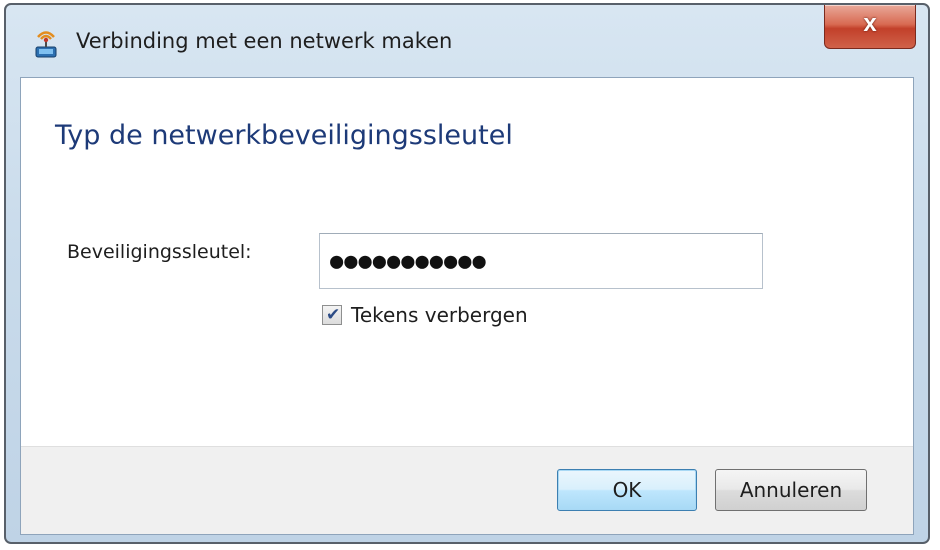 This screenshot has height=550, width=940. What do you see at coordinates (46, 43) in the screenshot?
I see `network-connect-icon` at bounding box center [46, 43].